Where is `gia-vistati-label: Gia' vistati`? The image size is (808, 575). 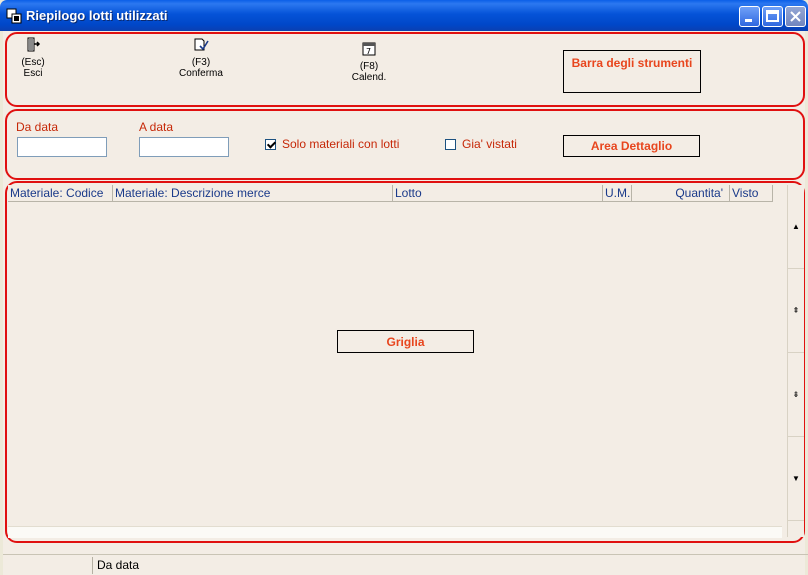
gia-vistati-label: Gia' vistati is located at coordinates (489, 144).